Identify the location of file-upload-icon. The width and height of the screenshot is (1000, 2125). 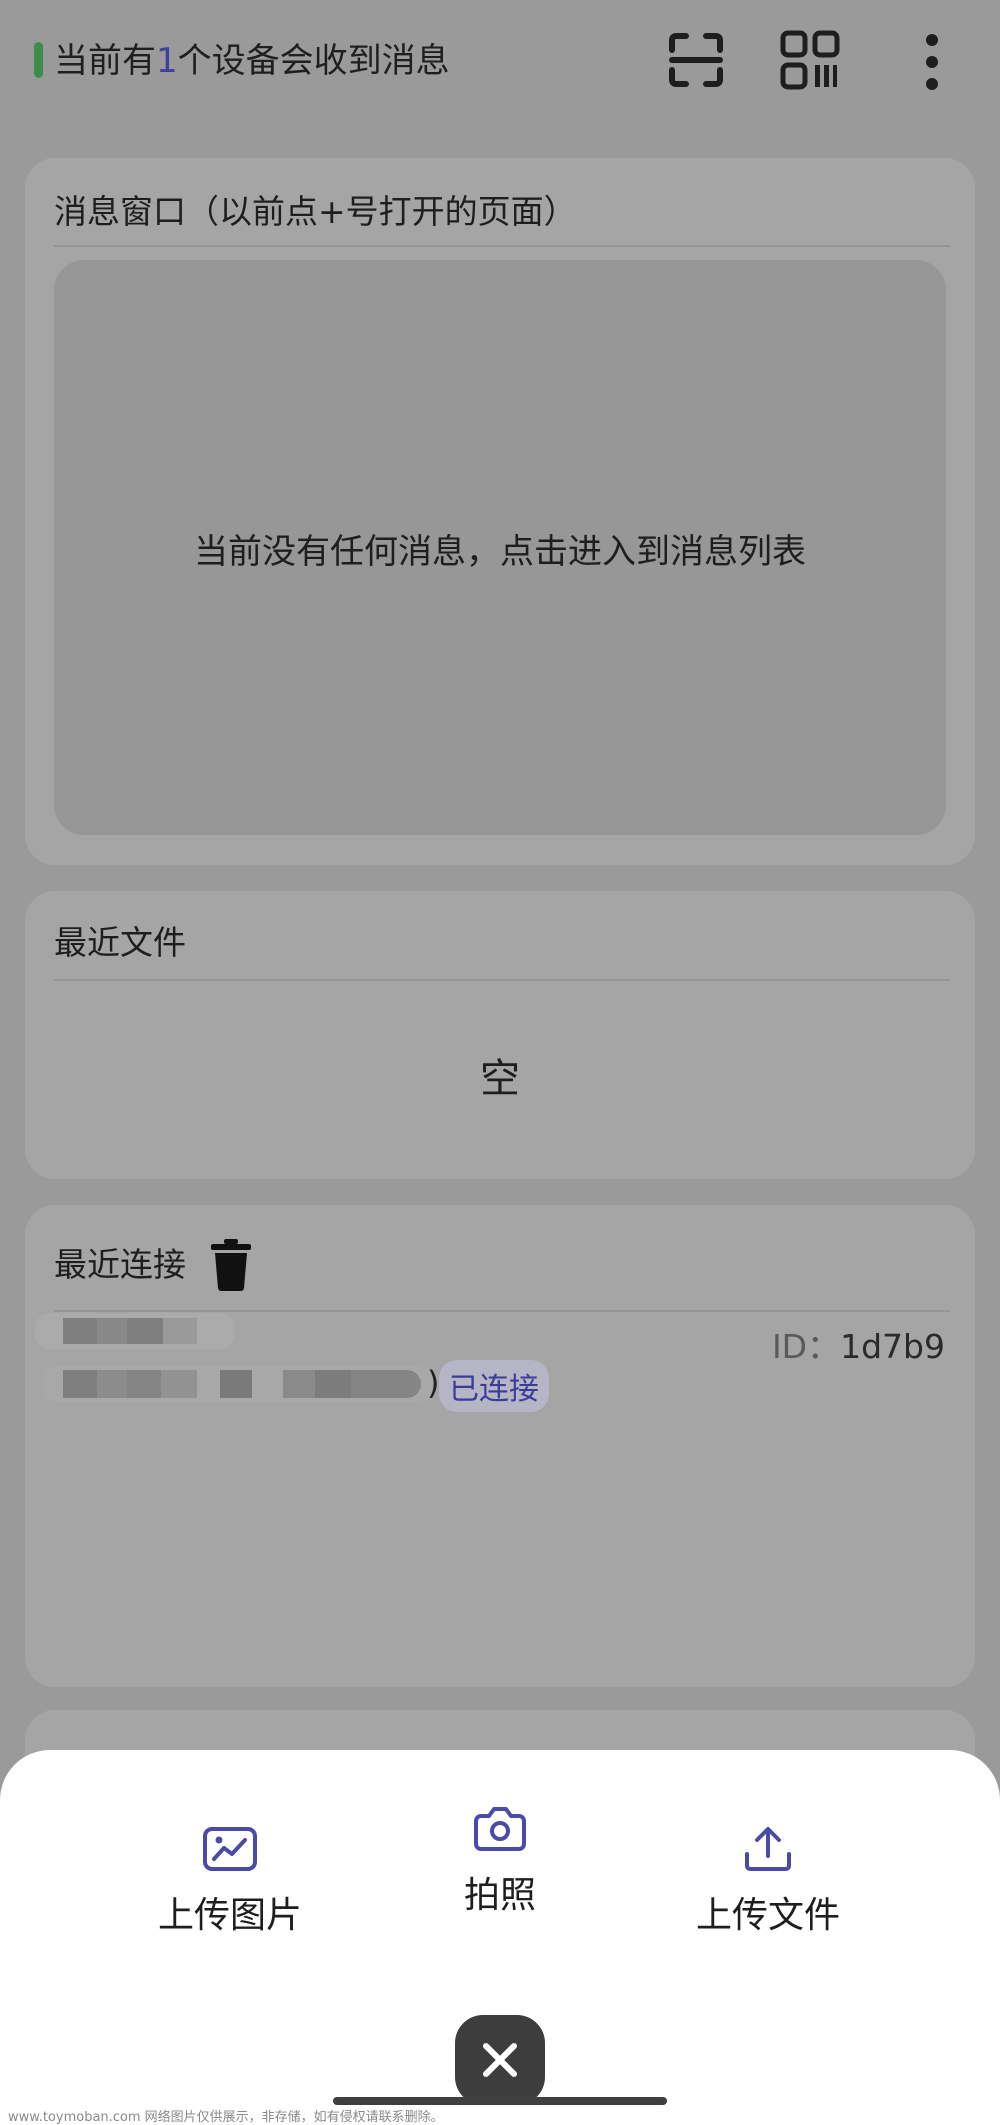
(768, 1849).